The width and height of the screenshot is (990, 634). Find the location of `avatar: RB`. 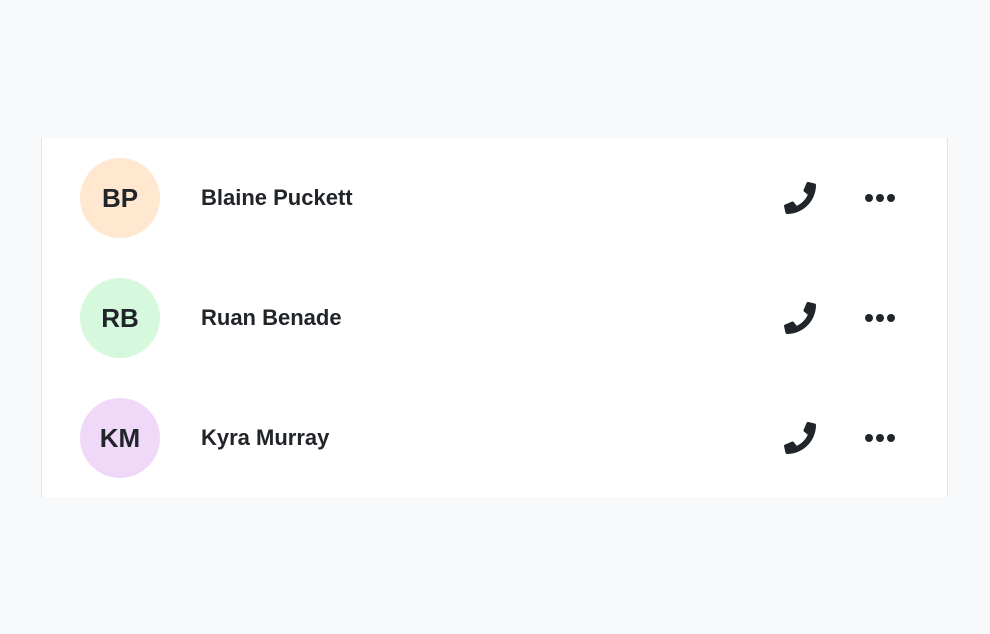

avatar: RB is located at coordinates (120, 318).